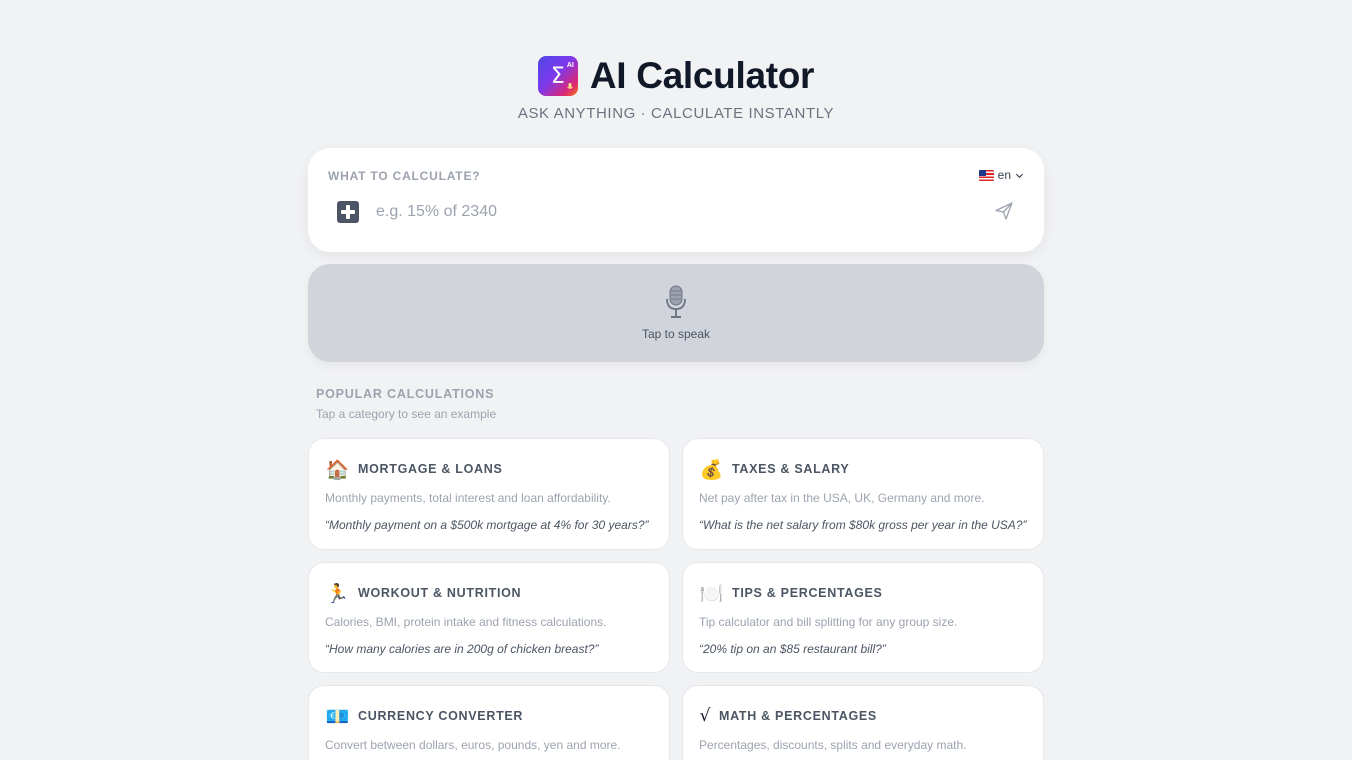 The width and height of the screenshot is (1352, 760). What do you see at coordinates (711, 469) in the screenshot?
I see `money-bag-icon: 💰` at bounding box center [711, 469].